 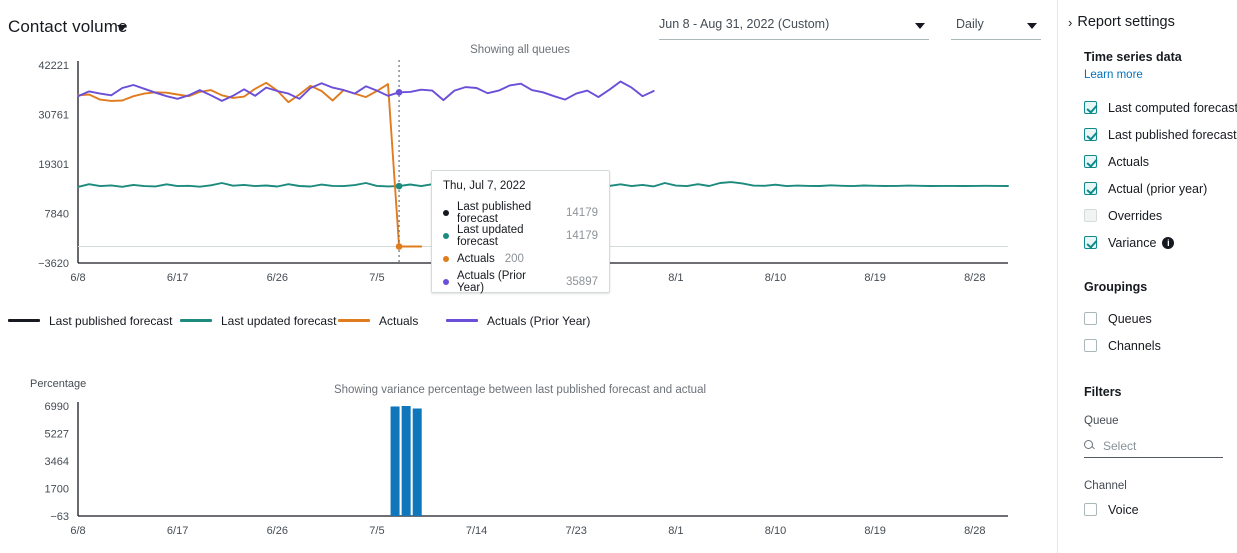 I want to click on tooltip-series-label: Last published forecast, so click(x=494, y=212).